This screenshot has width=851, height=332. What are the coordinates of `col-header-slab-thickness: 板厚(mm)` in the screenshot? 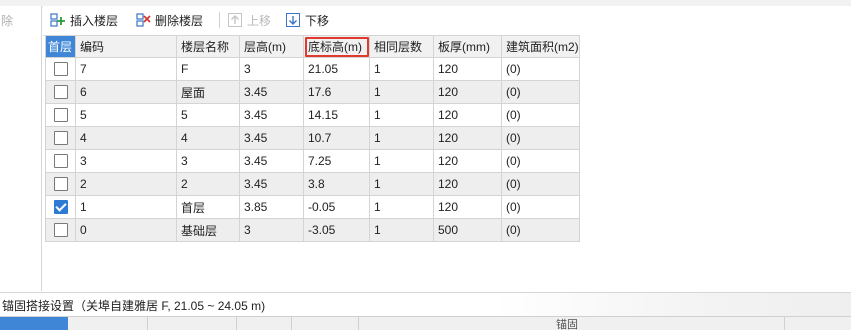 It's located at (467, 46).